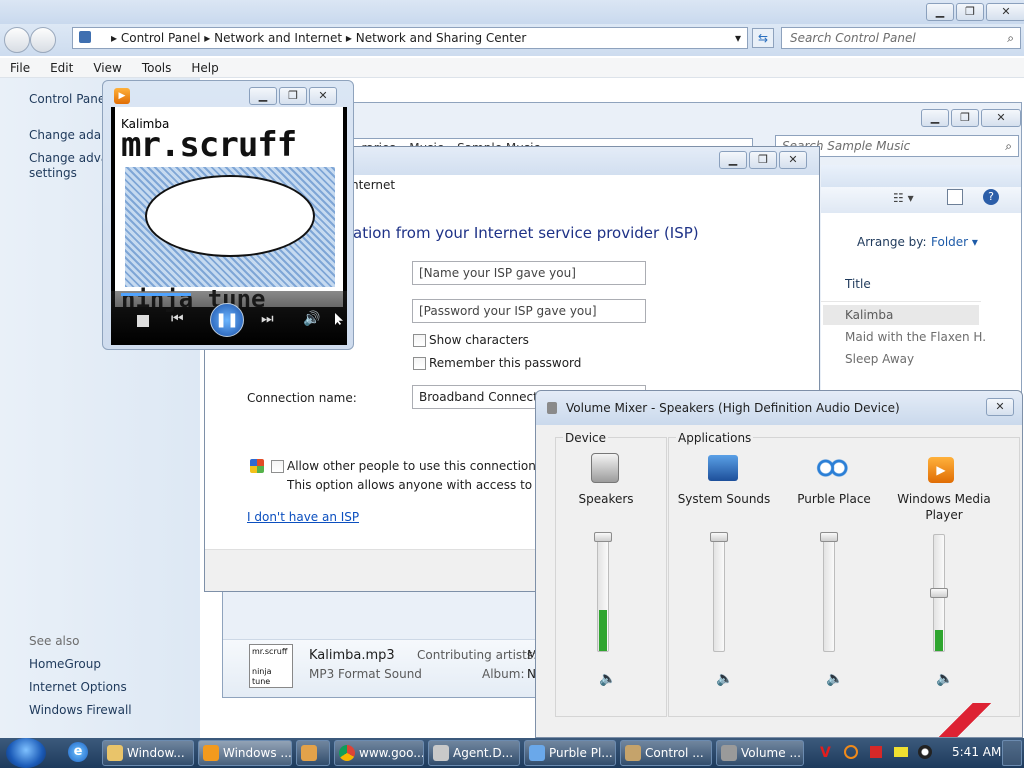 This screenshot has height=768, width=1024. What do you see at coordinates (157, 67) in the screenshot?
I see `menu-tools: Tools` at bounding box center [157, 67].